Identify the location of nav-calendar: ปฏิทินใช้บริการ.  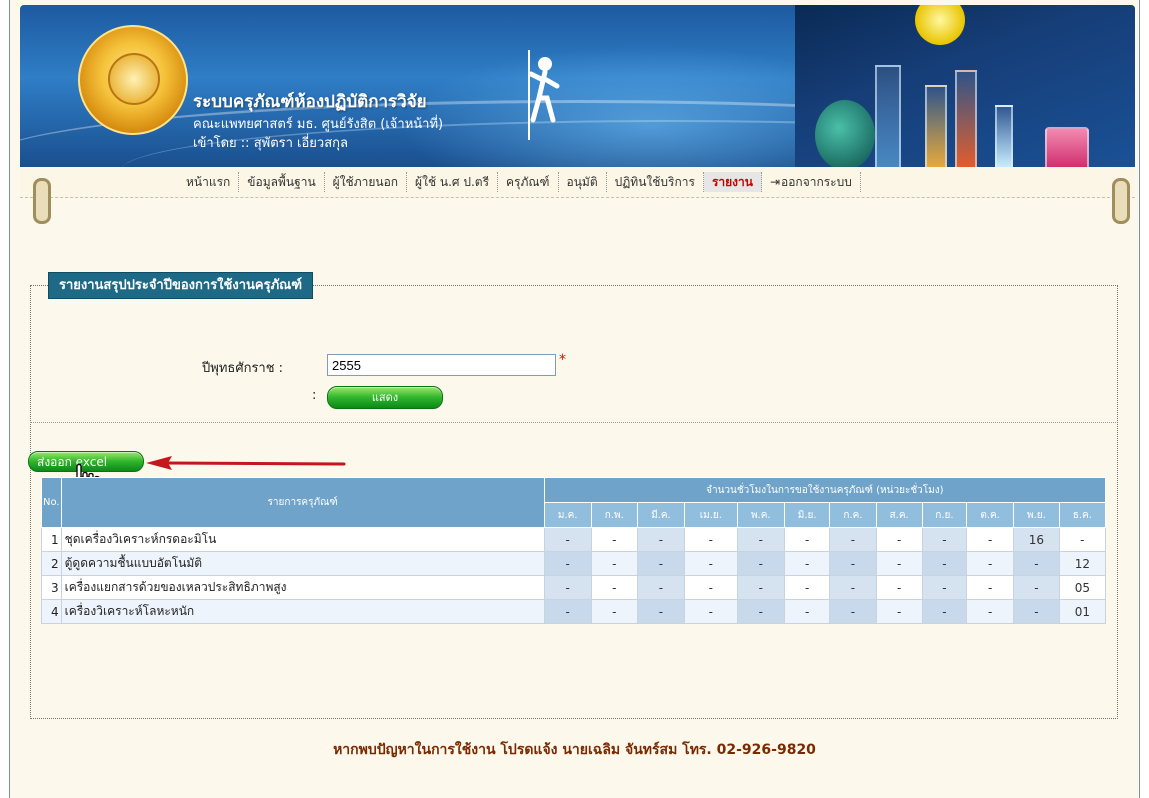
(655, 182).